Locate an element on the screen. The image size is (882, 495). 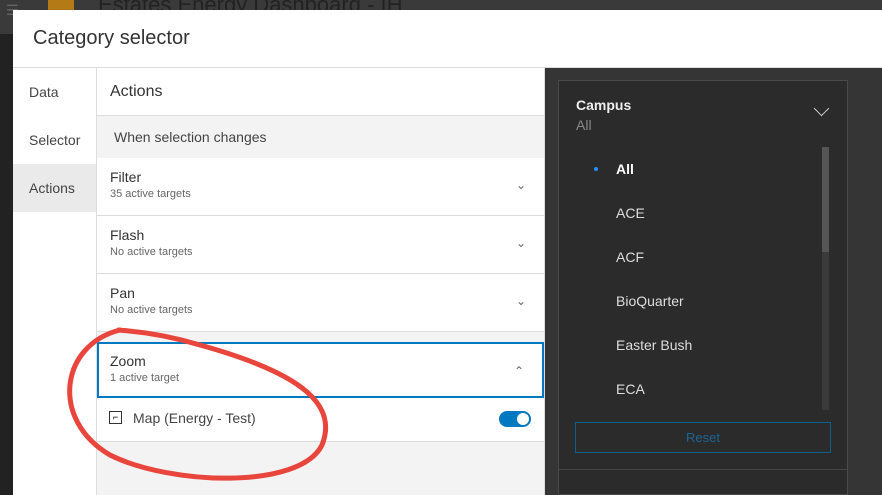
action-pan: Pan No active targets ⌄ is located at coordinates (320, 303).